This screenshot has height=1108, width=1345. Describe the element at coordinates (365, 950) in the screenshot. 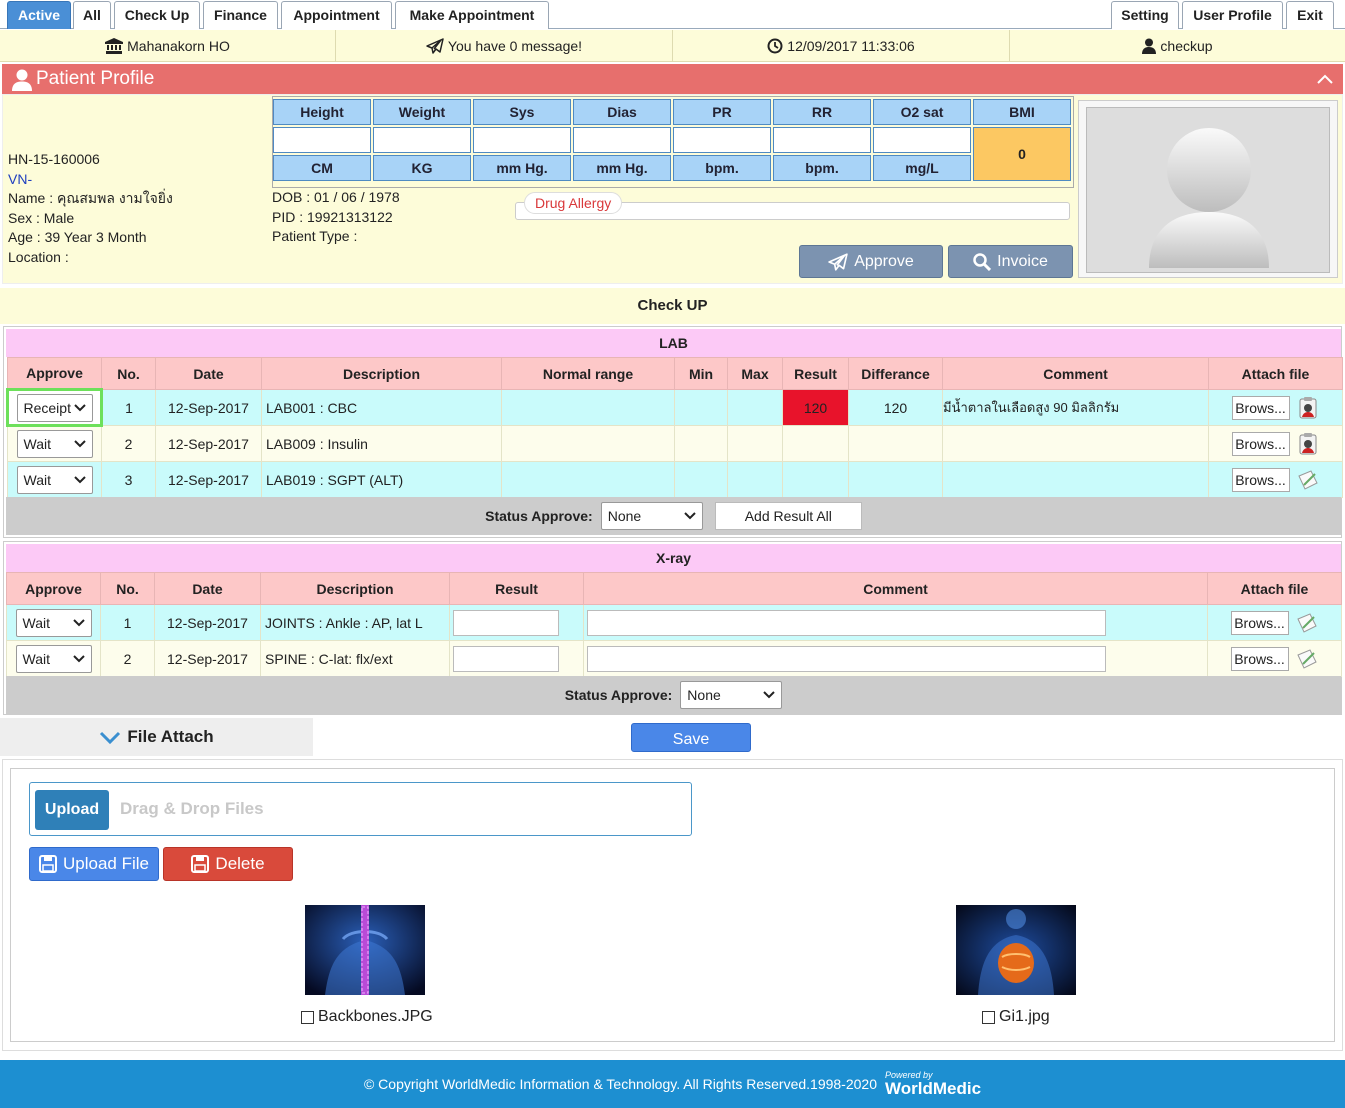

I see `backbones-thumbnail` at that location.